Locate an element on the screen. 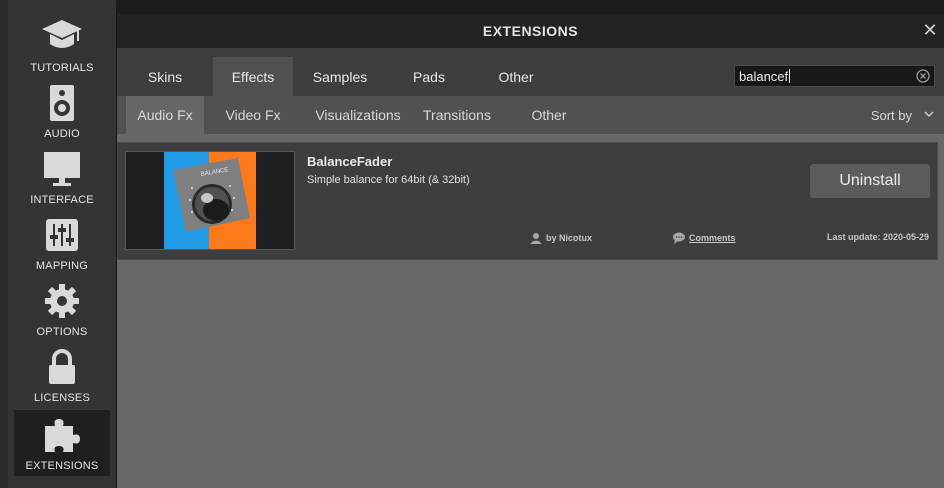 This screenshot has height=488, width=944. sidebar-item-interface: INTERFACE is located at coordinates (62, 177).